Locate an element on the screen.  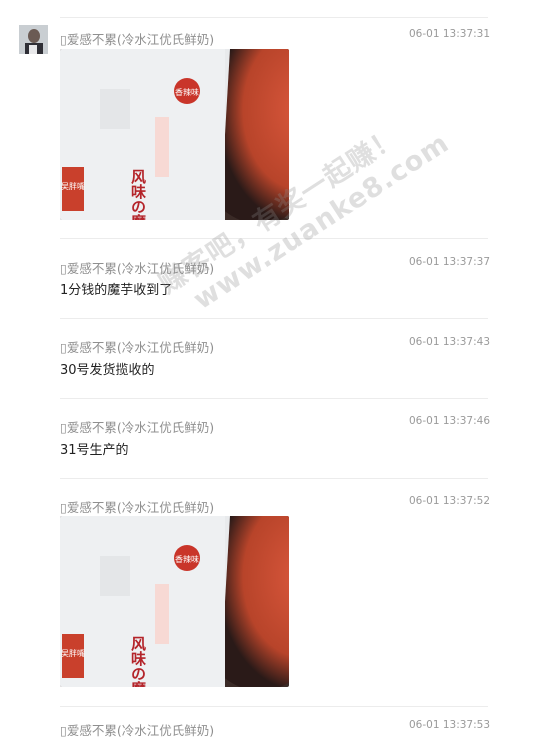
message-text: 31号生产的 is located at coordinates (94, 450).